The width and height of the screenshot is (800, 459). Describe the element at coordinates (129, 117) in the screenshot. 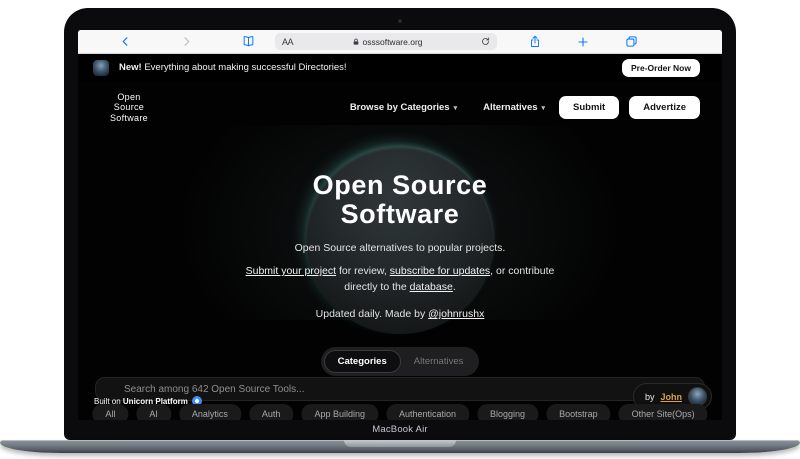

I see `logo-line: Software` at that location.